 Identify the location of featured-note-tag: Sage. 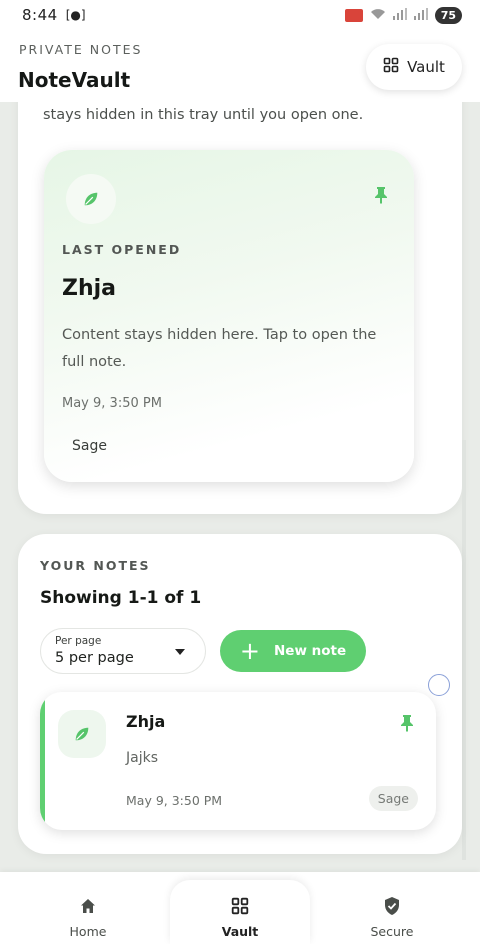
(89, 446).